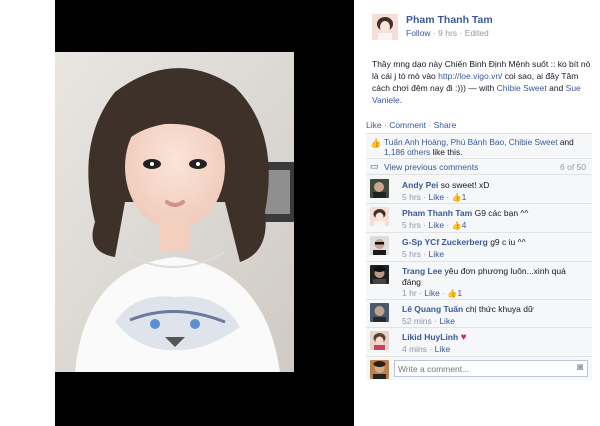 The width and height of the screenshot is (600, 426). What do you see at coordinates (379, 369) in the screenshot?
I see `viewer-avatar` at bounding box center [379, 369].